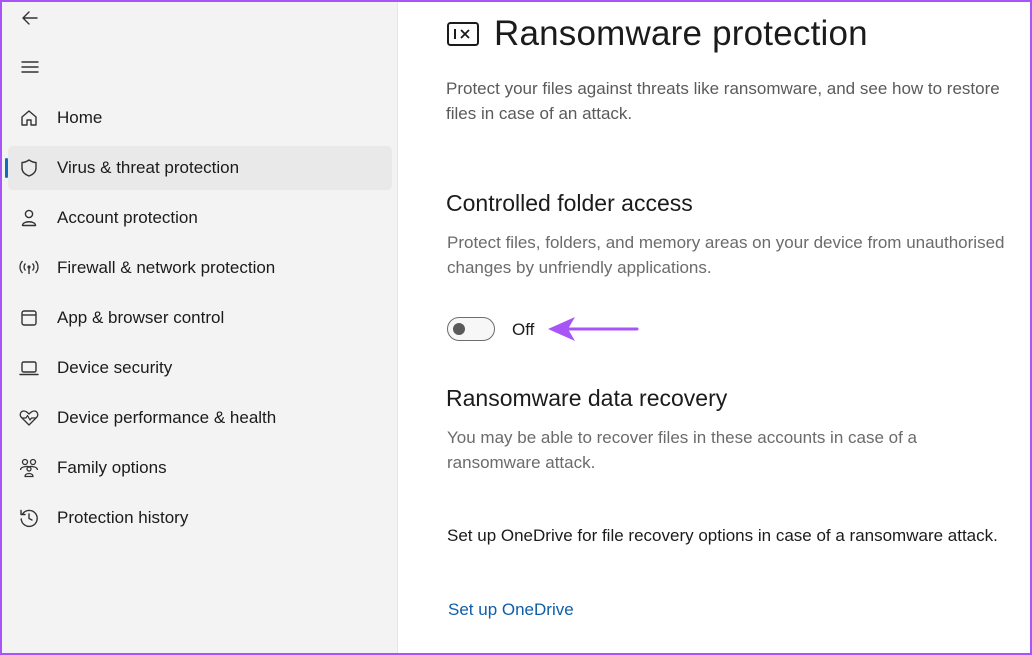 This screenshot has height=655, width=1032. I want to click on sidebar-item-label: Device security, so click(115, 367).